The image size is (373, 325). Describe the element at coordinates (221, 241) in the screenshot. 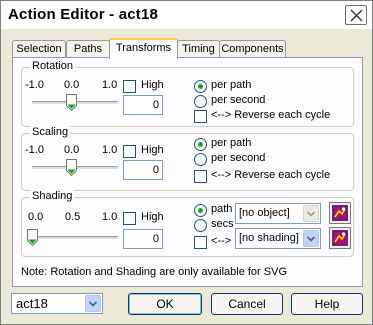

I see `shading-reverse-label: <-->` at that location.